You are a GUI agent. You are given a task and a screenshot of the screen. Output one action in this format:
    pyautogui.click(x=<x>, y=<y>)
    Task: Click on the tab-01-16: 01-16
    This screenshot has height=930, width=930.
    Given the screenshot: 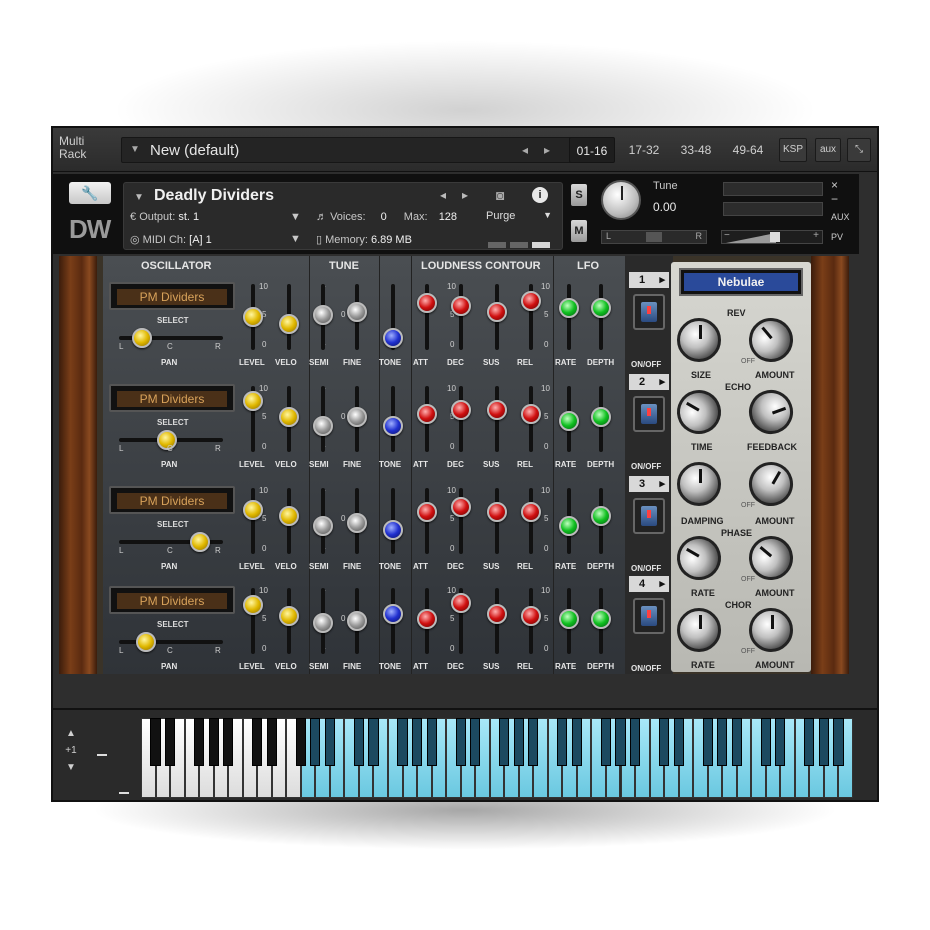 What is the action you would take?
    pyautogui.click(x=592, y=150)
    